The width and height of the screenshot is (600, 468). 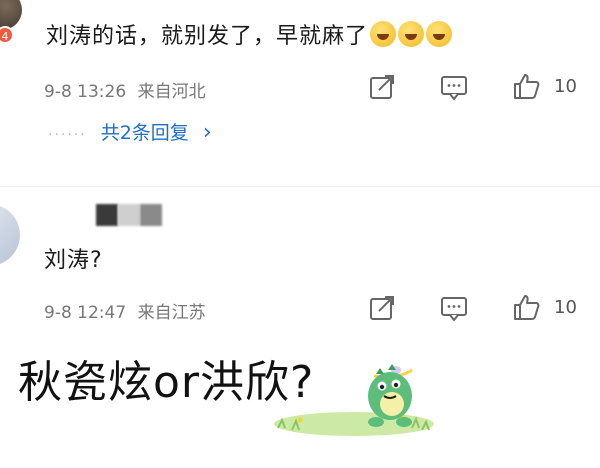 What do you see at coordinates (85, 313) in the screenshot?
I see `comment-date: 9-8 12:47` at bounding box center [85, 313].